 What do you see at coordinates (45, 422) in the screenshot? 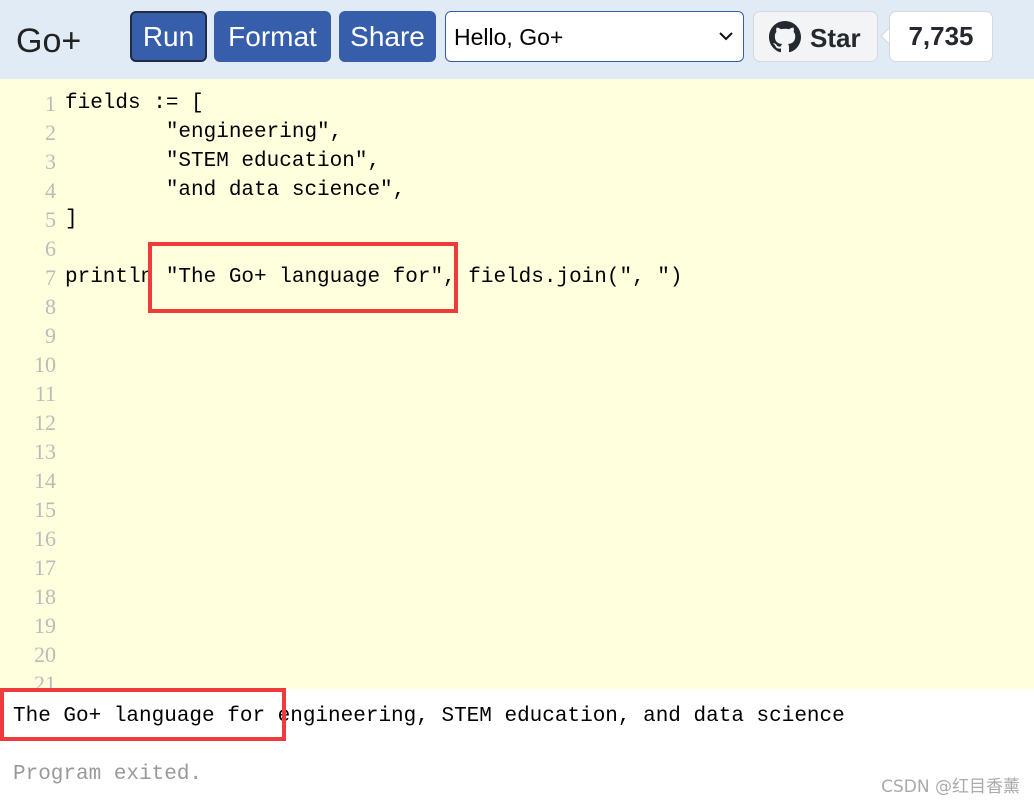
I see `line-number: 12` at bounding box center [45, 422].